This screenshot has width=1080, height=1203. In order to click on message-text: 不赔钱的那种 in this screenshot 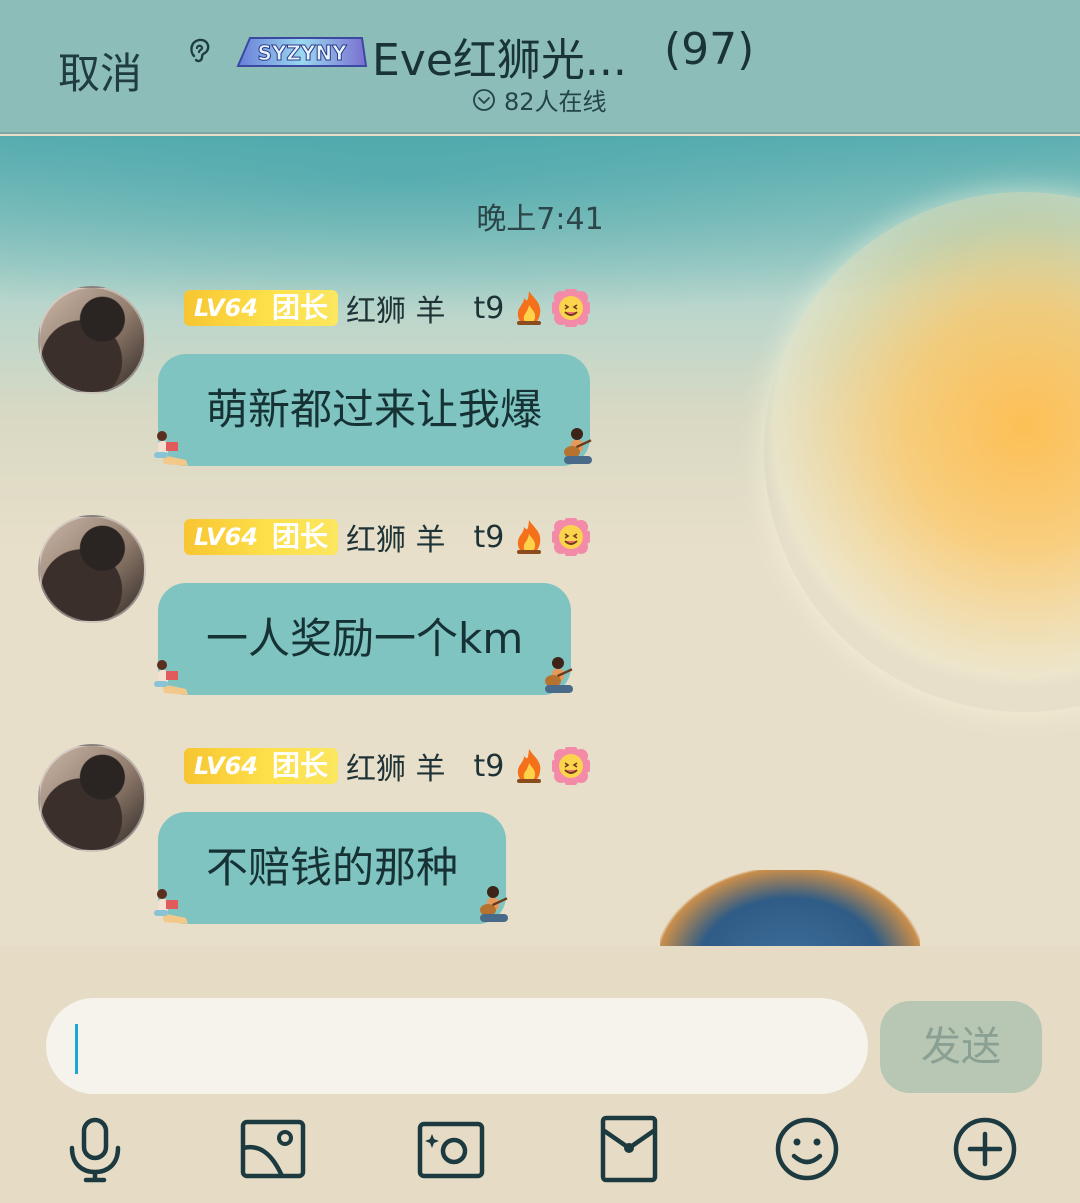, I will do `click(332, 867)`.